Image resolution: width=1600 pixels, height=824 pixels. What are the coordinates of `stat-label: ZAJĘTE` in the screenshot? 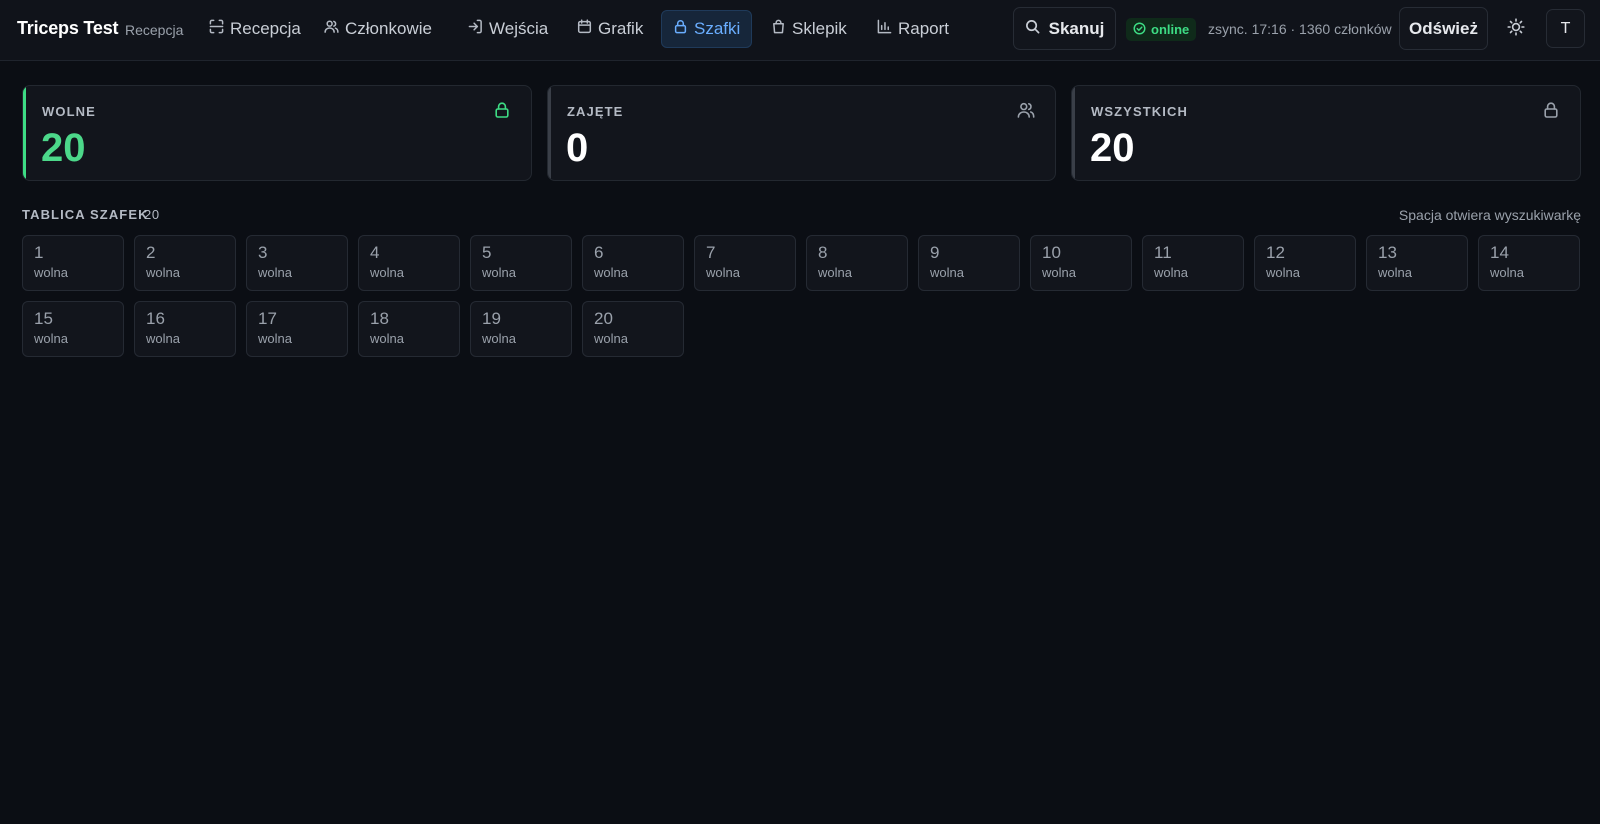 It's located at (595, 111).